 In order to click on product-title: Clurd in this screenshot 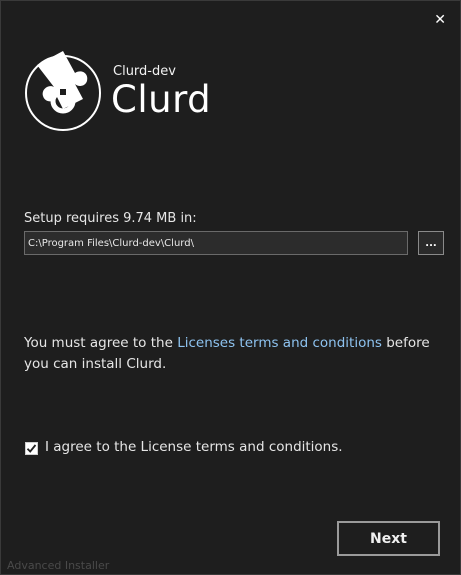, I will do `click(161, 99)`.